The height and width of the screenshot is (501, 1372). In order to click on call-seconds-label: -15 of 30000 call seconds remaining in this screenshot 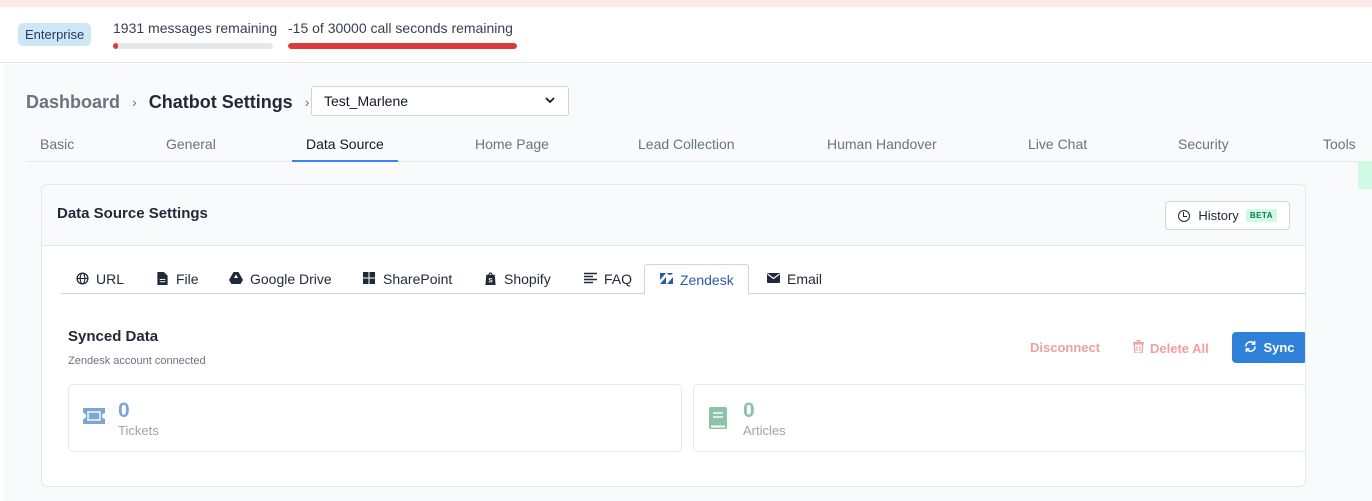, I will do `click(400, 28)`.